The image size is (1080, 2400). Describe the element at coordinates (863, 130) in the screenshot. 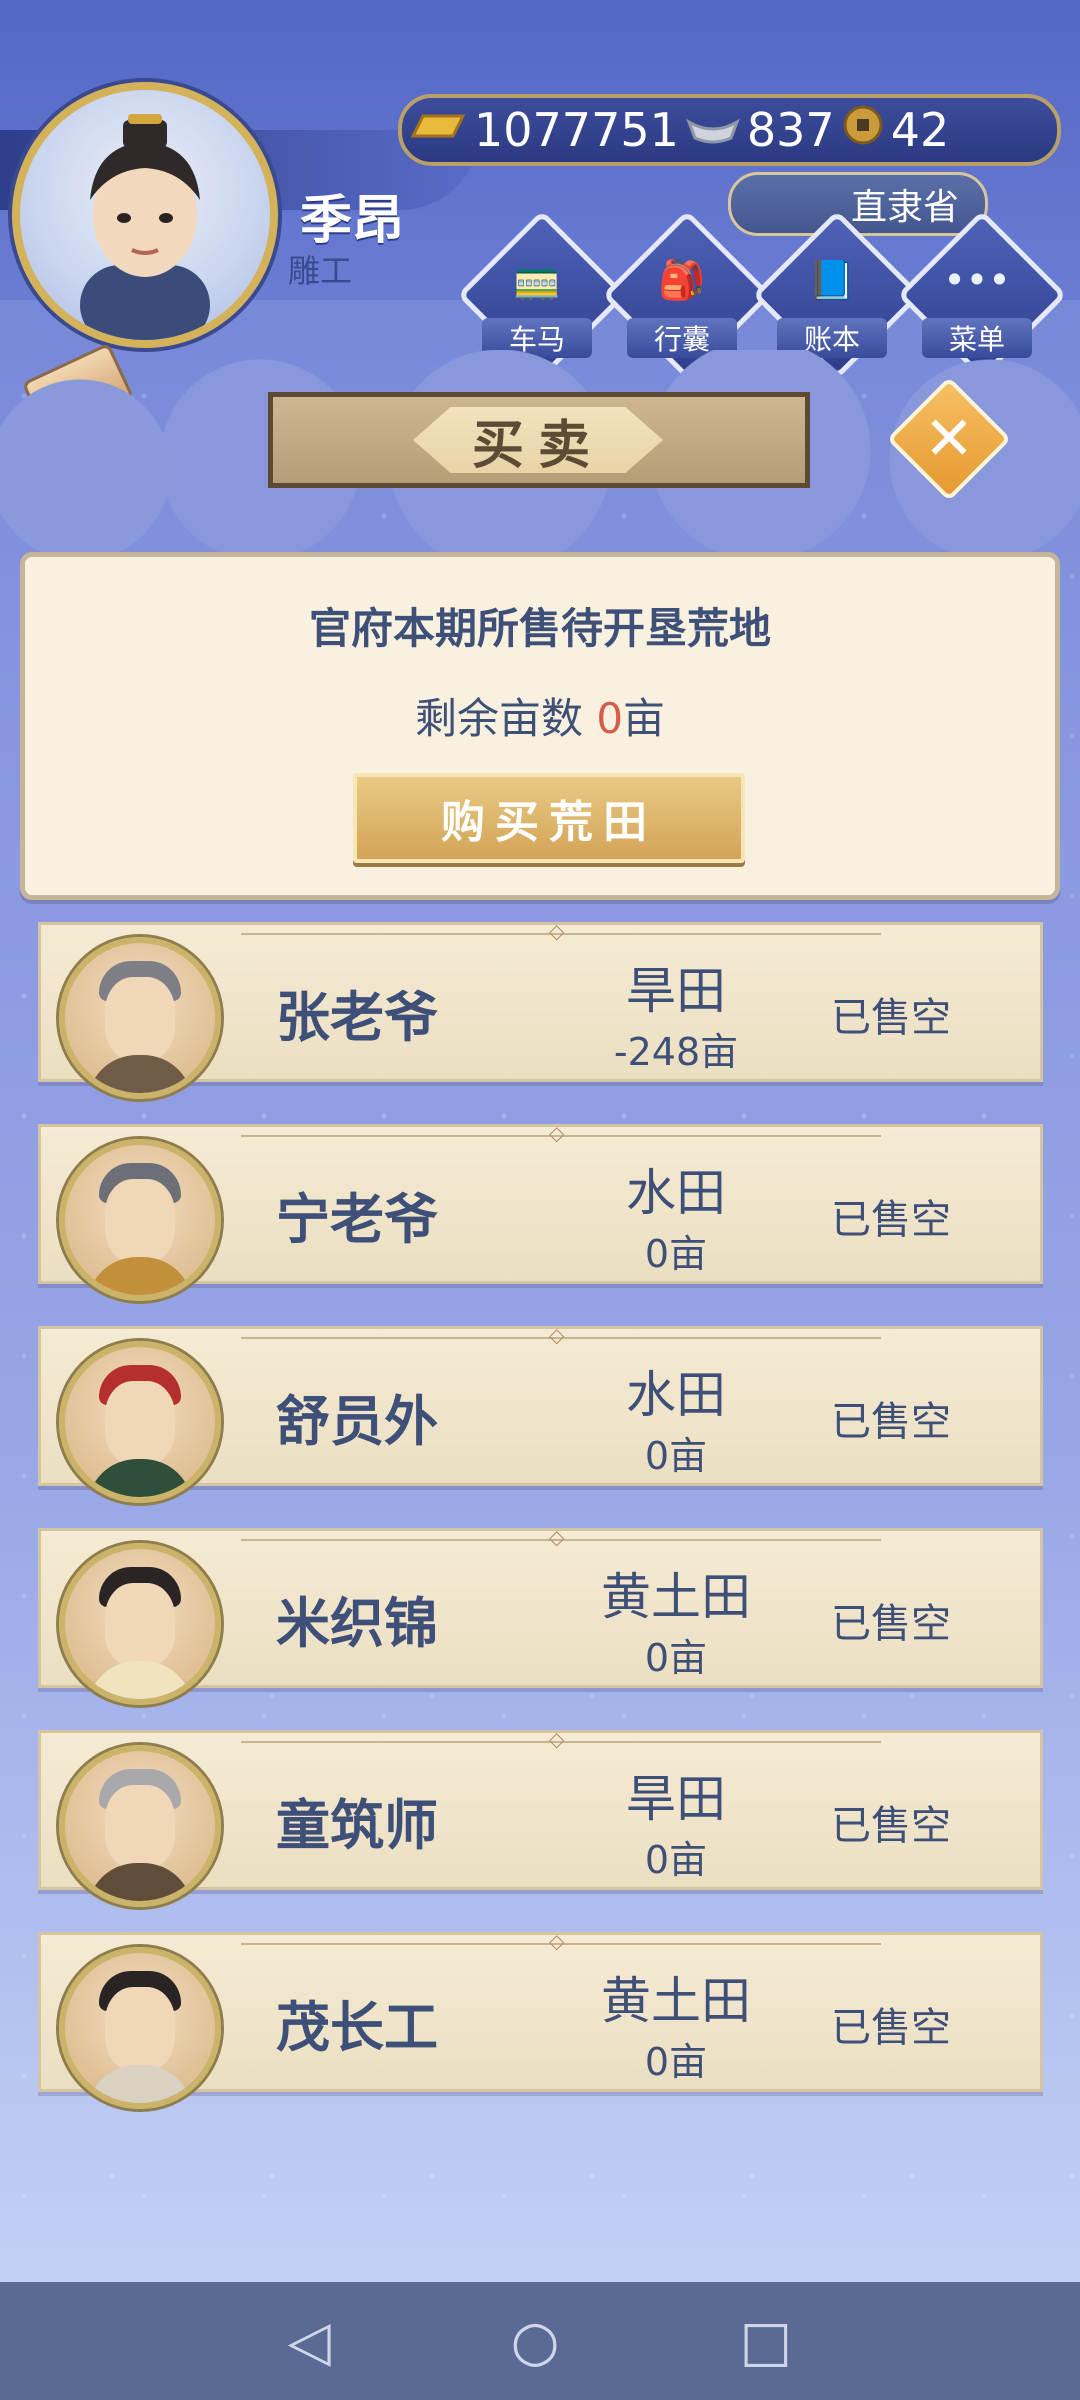

I see `copper-coin-icon` at that location.